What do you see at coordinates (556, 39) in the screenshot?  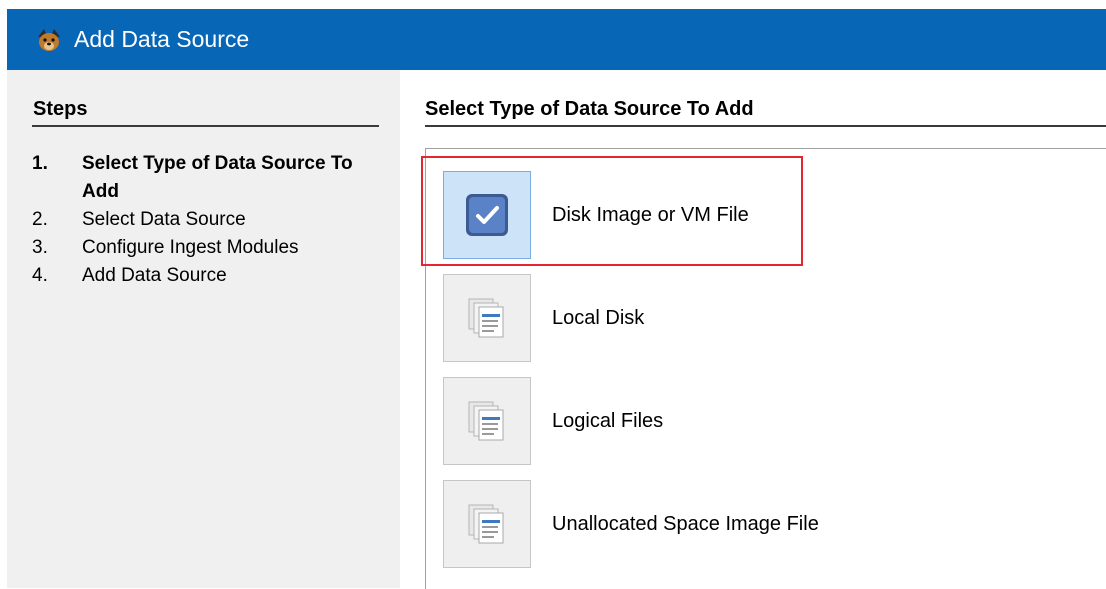 I see `title-bar: Add Data Source` at bounding box center [556, 39].